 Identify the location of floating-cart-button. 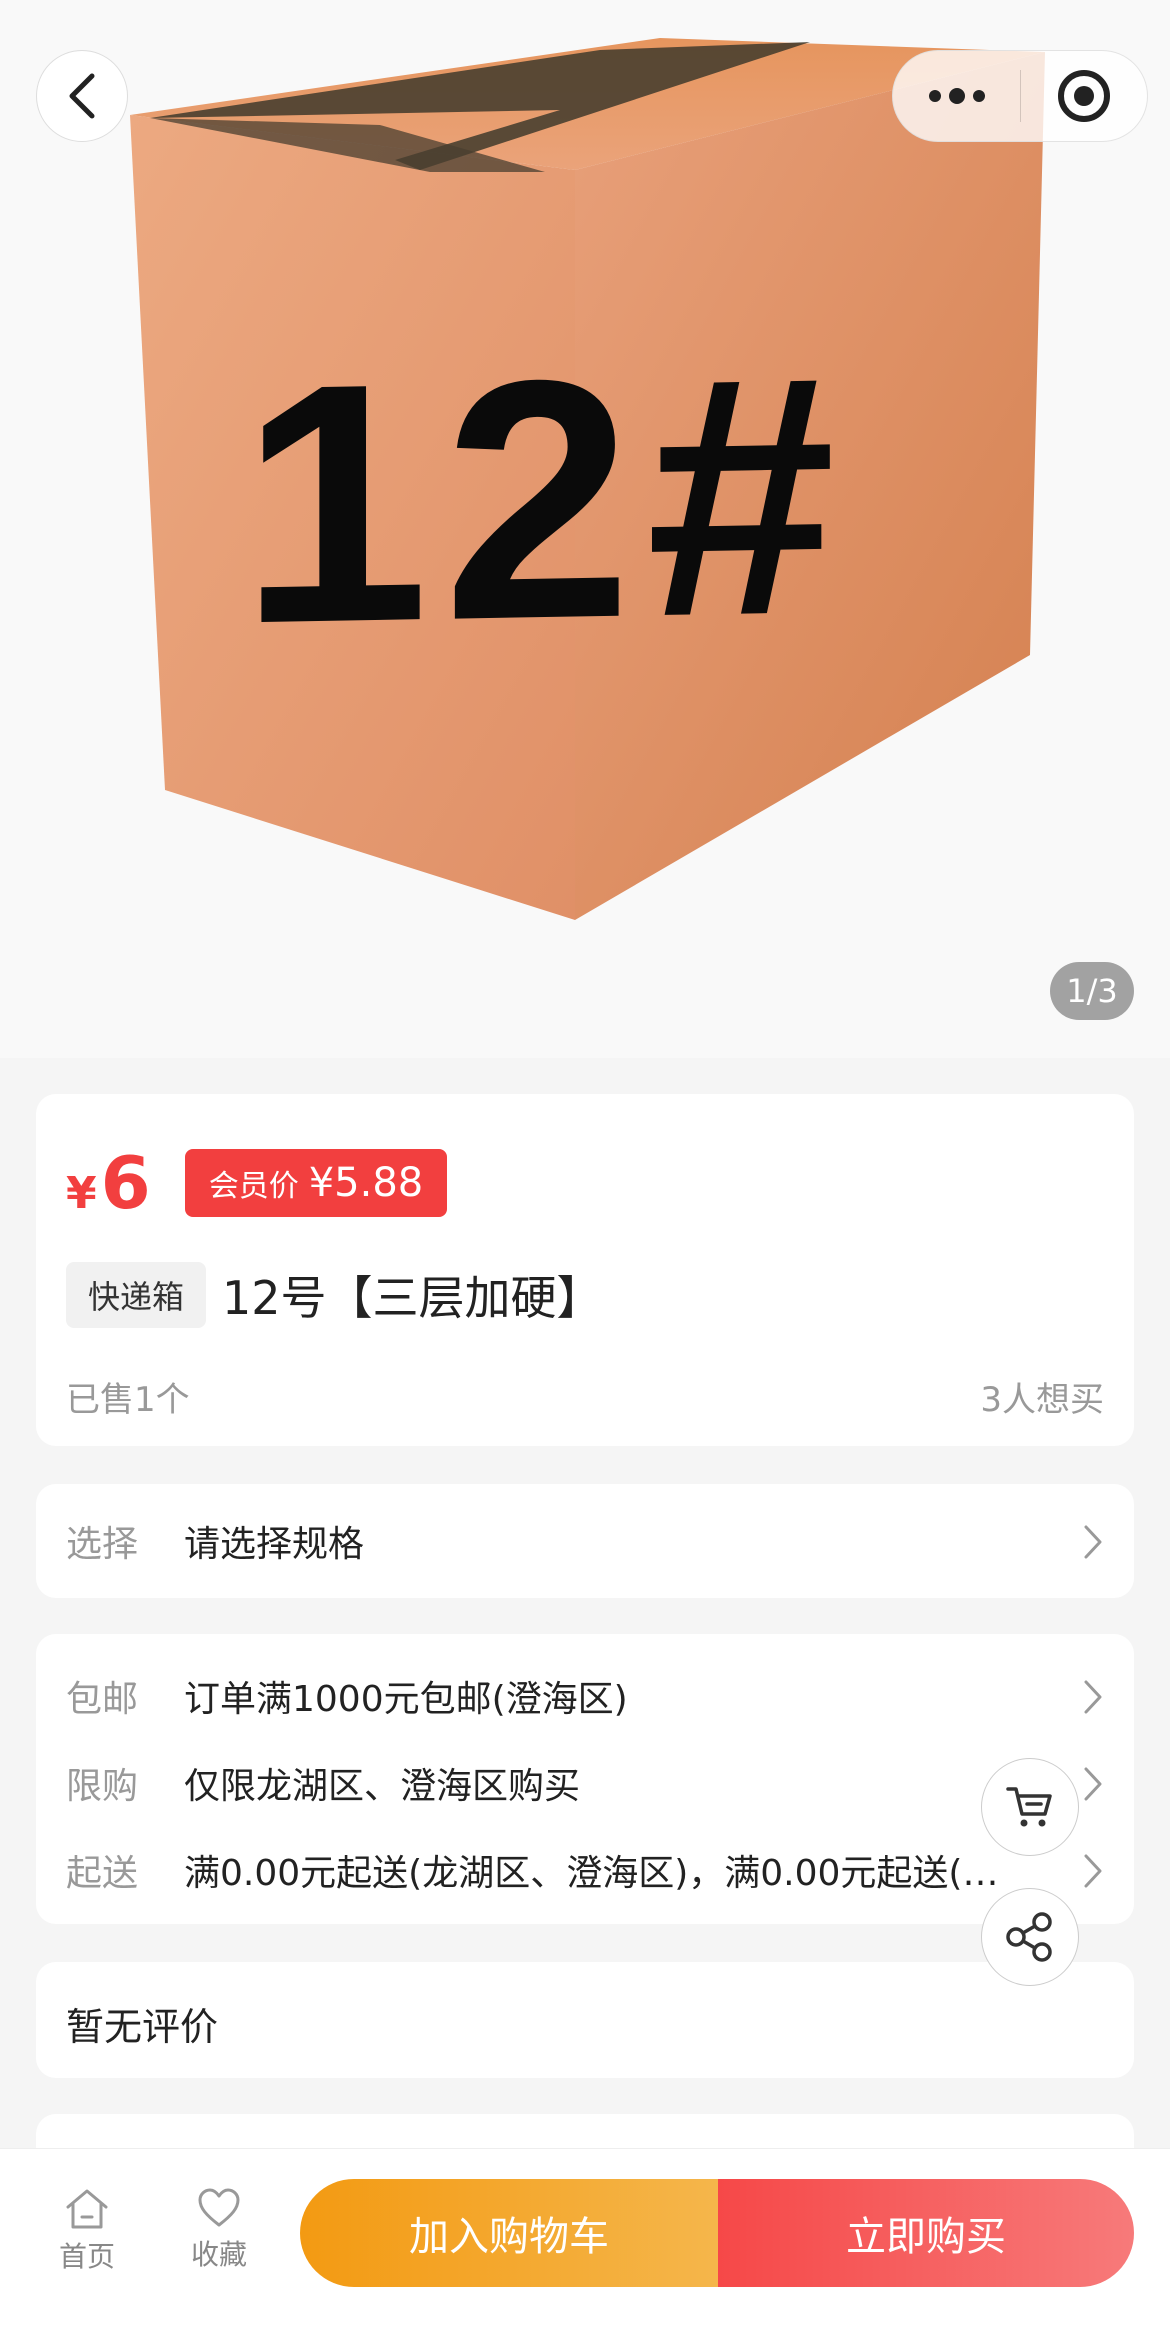
(1030, 1807).